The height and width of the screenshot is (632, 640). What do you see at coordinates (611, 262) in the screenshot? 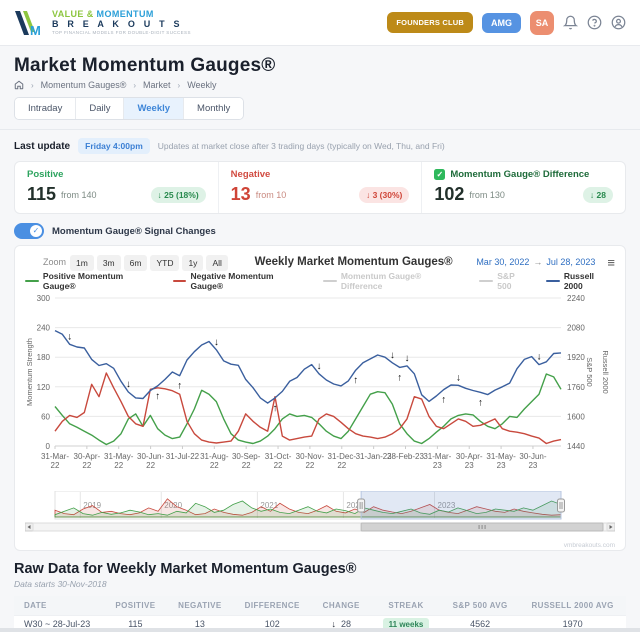
I see `chart-menu-icon: ≡` at bounding box center [611, 262].